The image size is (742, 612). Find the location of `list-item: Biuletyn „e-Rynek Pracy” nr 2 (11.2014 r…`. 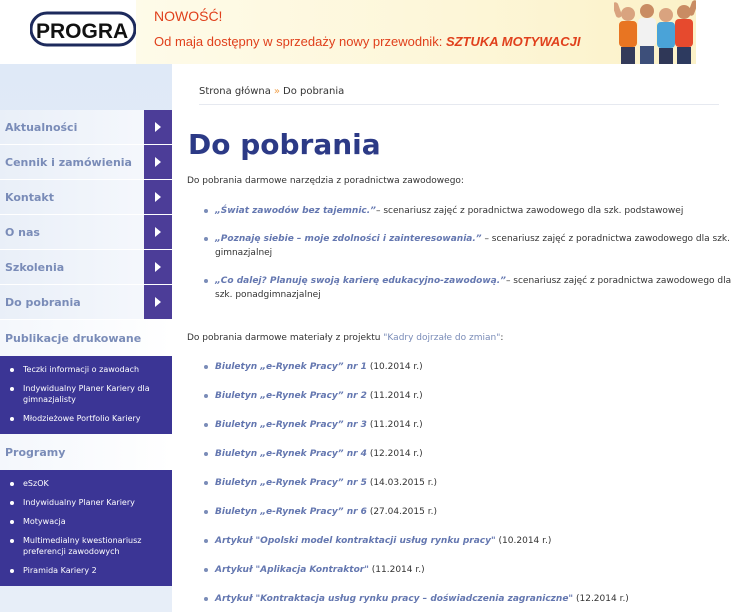

list-item: Biuletyn „e-Rynek Pracy” nr 2 (11.2014 r… is located at coordinates (469, 396).